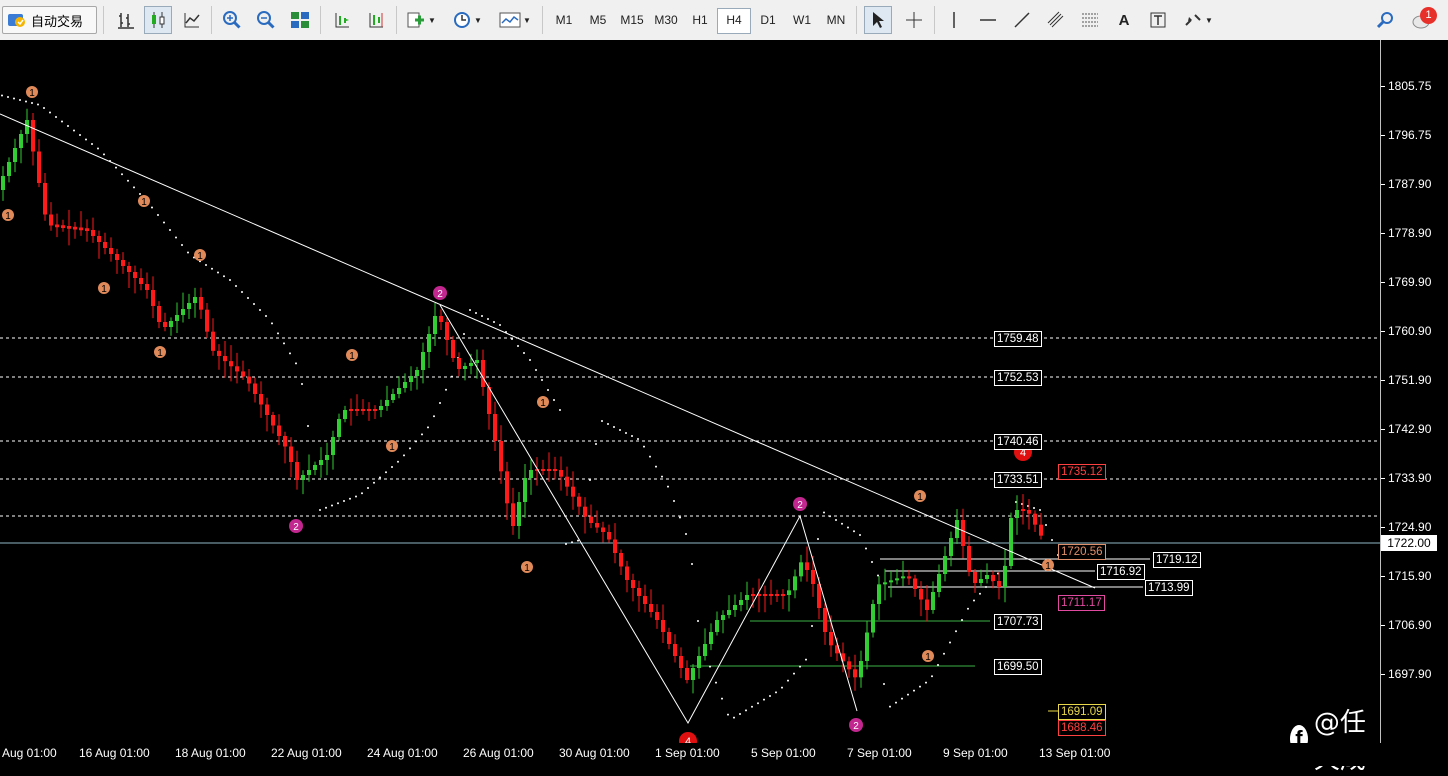 The image size is (1448, 776). What do you see at coordinates (632, 20) in the screenshot?
I see `timeframe-m15: M15` at bounding box center [632, 20].